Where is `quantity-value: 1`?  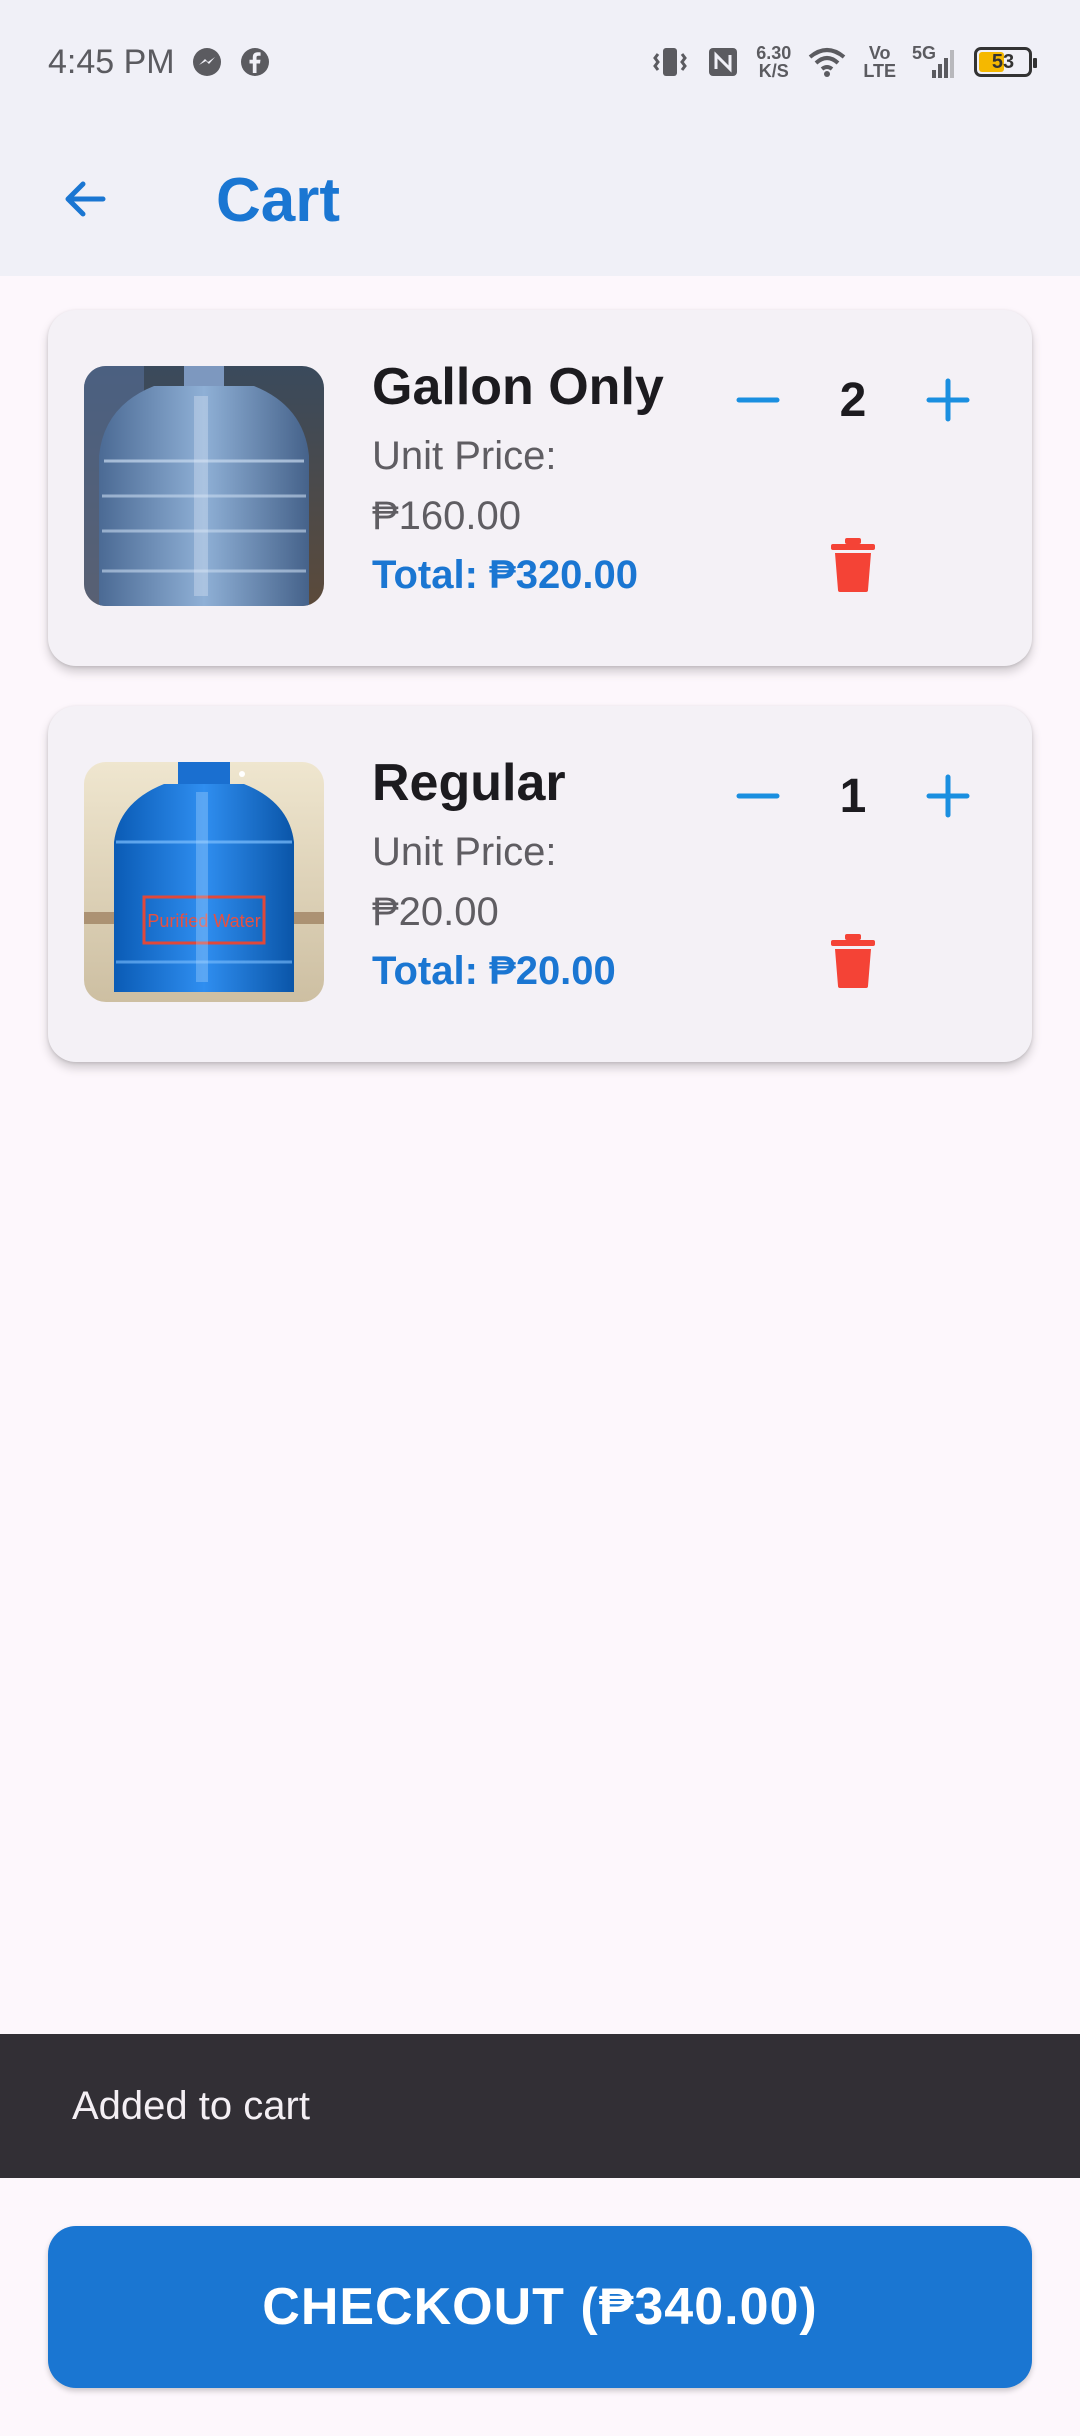 quantity-value: 1 is located at coordinates (853, 796).